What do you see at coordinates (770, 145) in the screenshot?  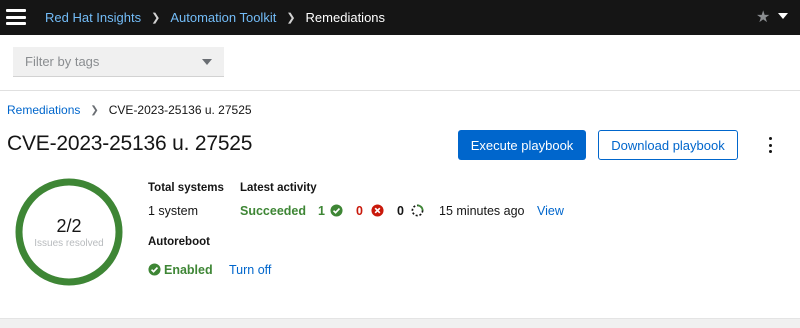 I see `kebab-icon` at bounding box center [770, 145].